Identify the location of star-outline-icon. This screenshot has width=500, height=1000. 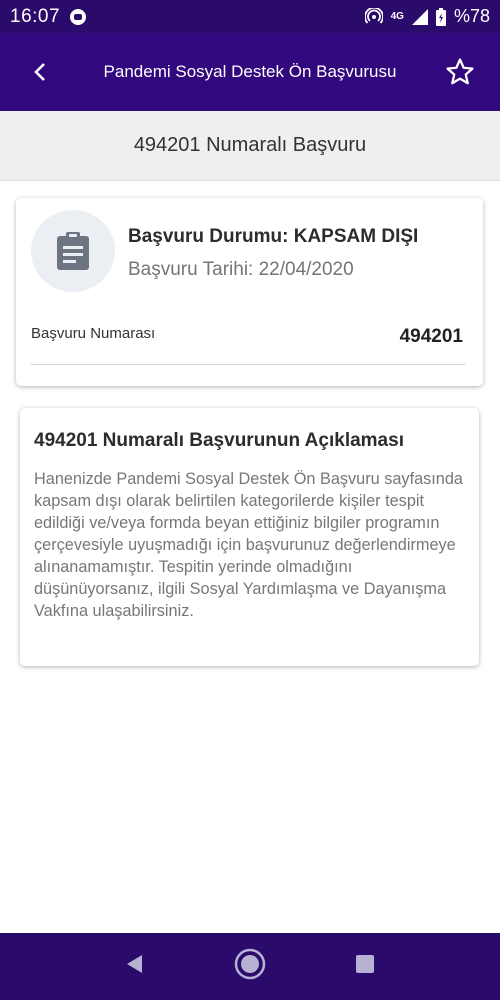
(460, 71).